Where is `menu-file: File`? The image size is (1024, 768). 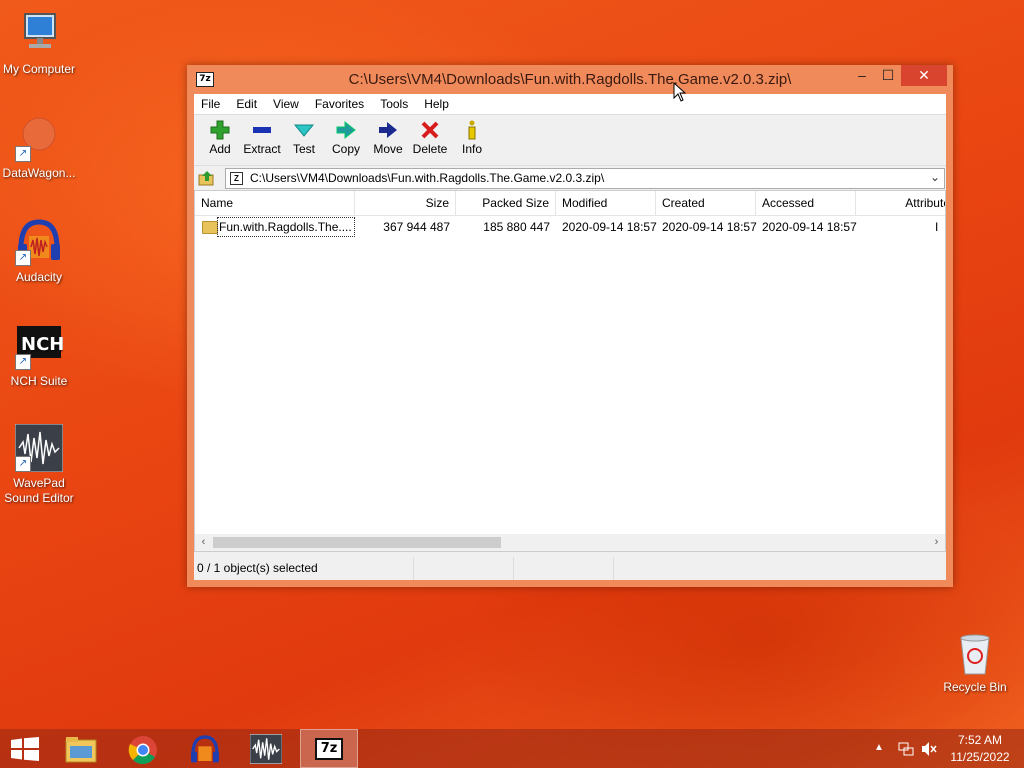
menu-file: File is located at coordinates (211, 104).